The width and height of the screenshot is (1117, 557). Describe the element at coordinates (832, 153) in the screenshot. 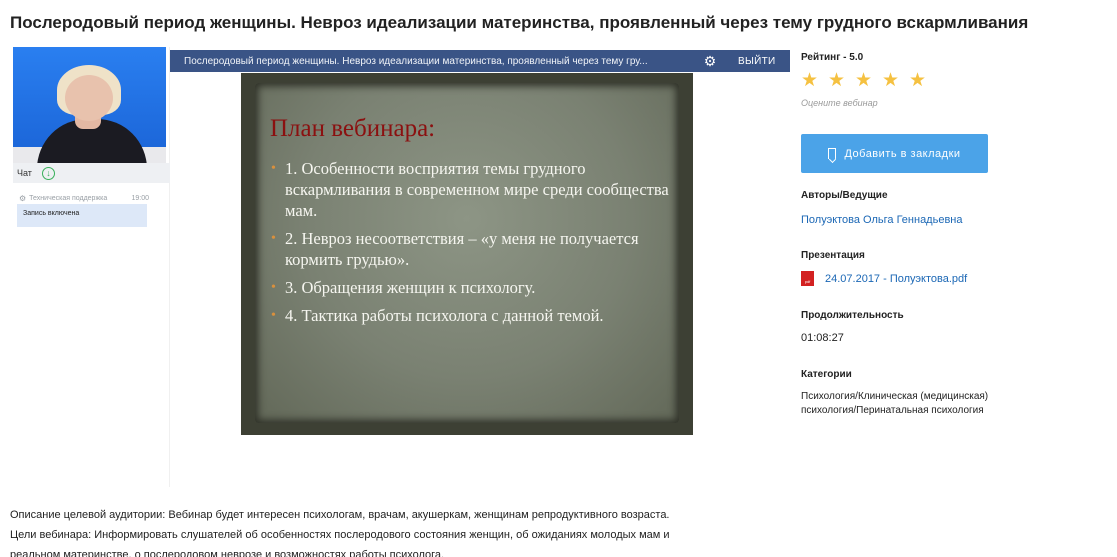

I see `bookmark-icon` at that location.